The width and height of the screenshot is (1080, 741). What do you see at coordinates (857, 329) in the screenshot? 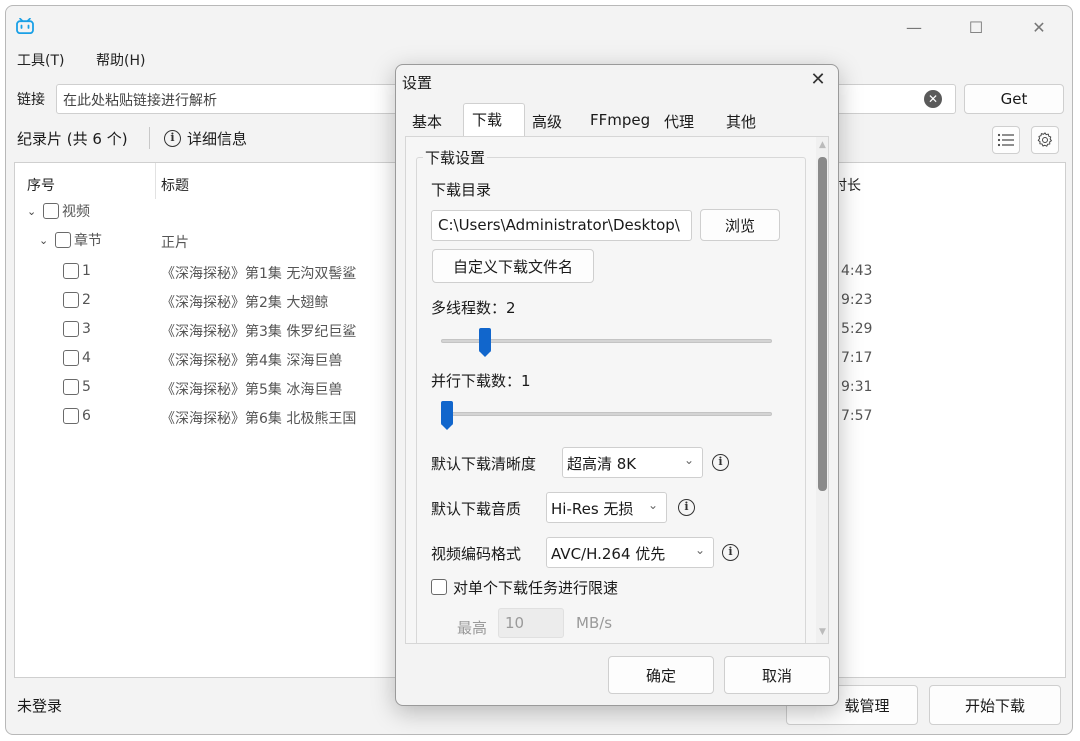
I see `row-duration: 5:29` at bounding box center [857, 329].